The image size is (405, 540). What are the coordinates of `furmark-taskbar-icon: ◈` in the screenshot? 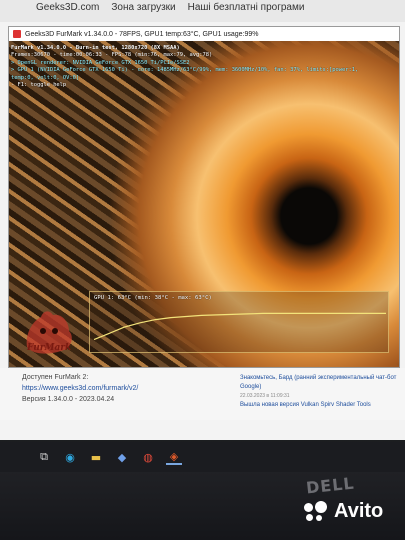 It's located at (174, 457).